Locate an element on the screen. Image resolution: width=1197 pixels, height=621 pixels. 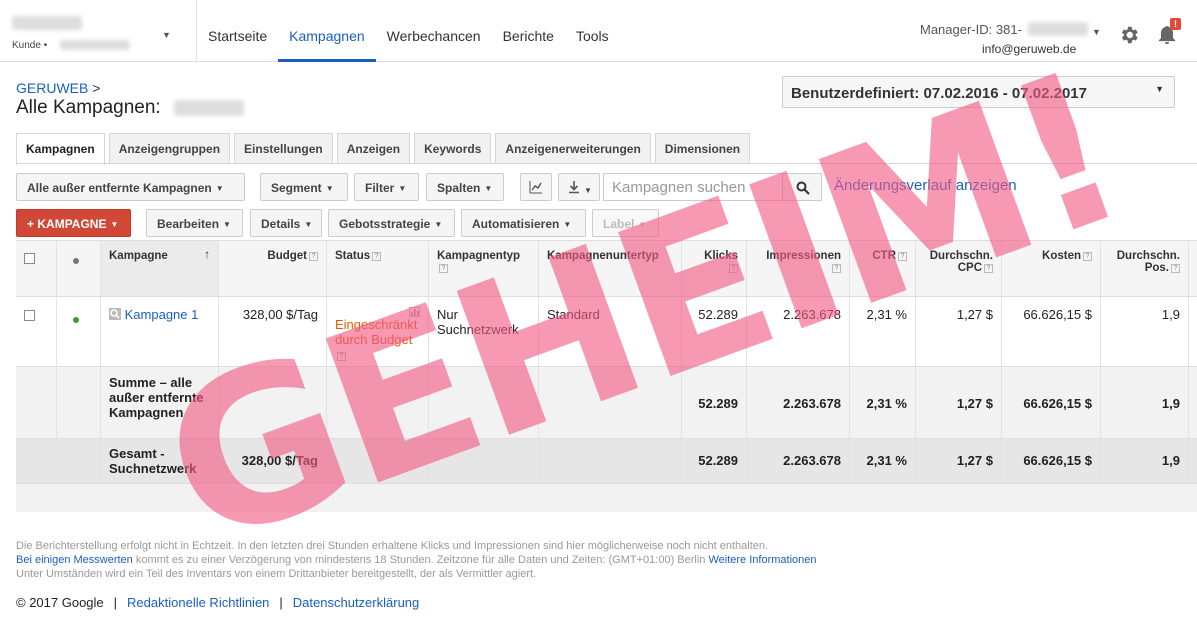
summary-clicks-cell: 52.289 is located at coordinates (714, 402).